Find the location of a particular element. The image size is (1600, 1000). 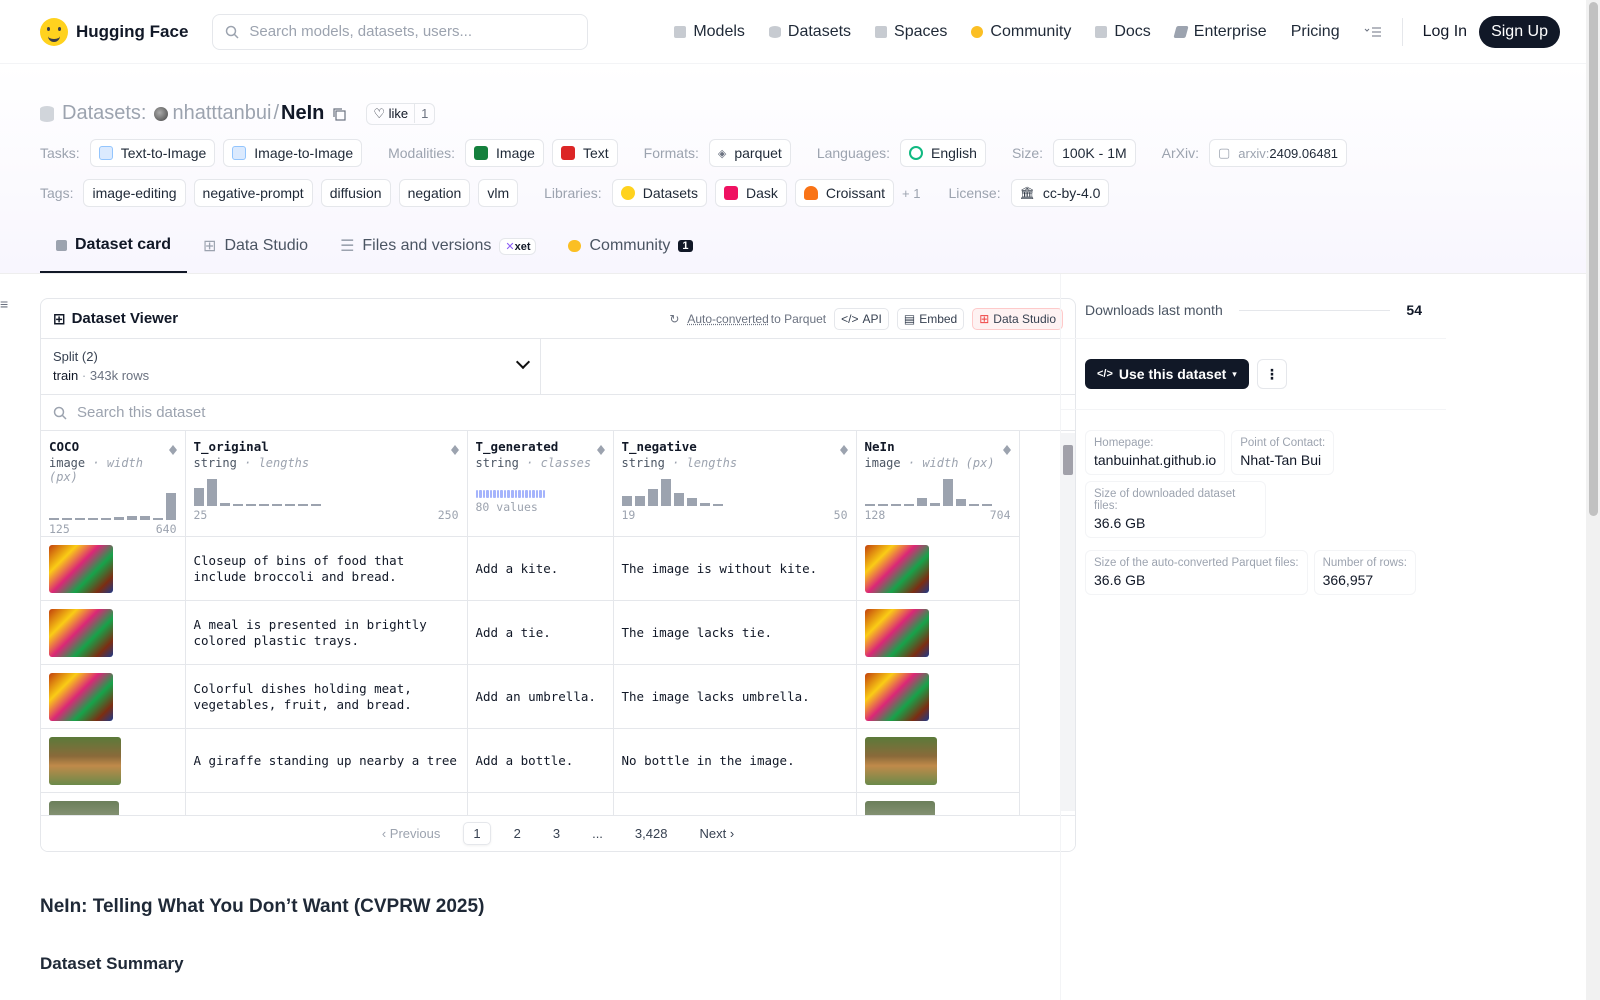

modality-tag: Text is located at coordinates (584, 153).